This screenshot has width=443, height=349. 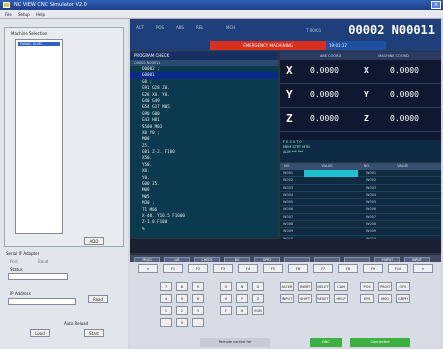 I want to click on screen-key: MSG, so click(x=385, y=298).